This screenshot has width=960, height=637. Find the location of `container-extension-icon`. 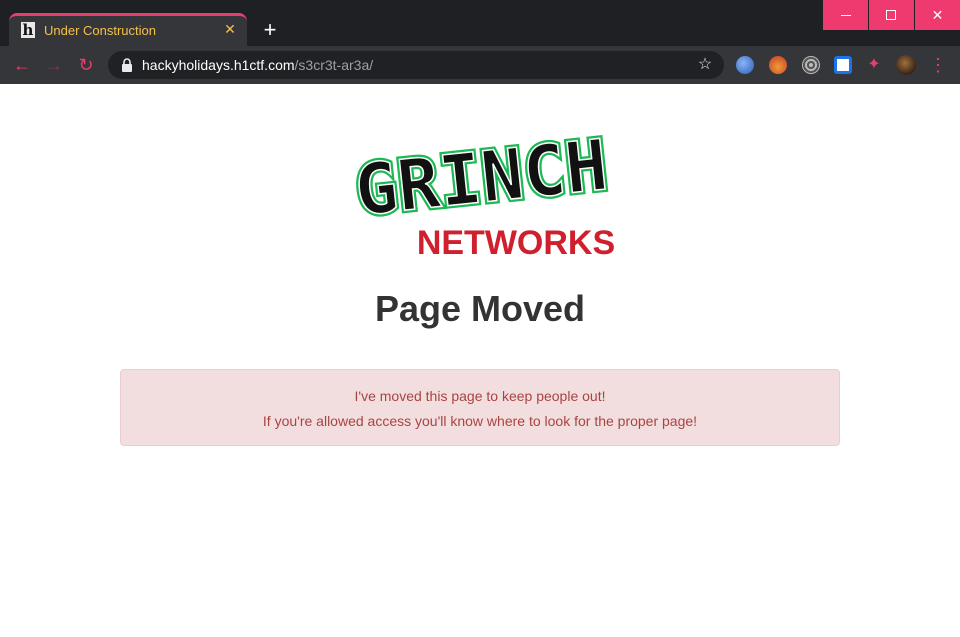

container-extension-icon is located at coordinates (843, 65).